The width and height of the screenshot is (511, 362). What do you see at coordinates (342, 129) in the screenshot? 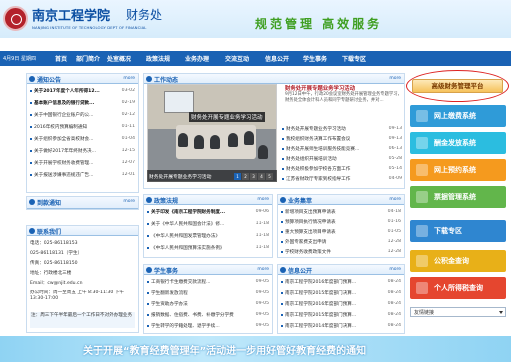
I see `list-item: 财务处开展专题业务学习活动 09-13` at bounding box center [342, 129].